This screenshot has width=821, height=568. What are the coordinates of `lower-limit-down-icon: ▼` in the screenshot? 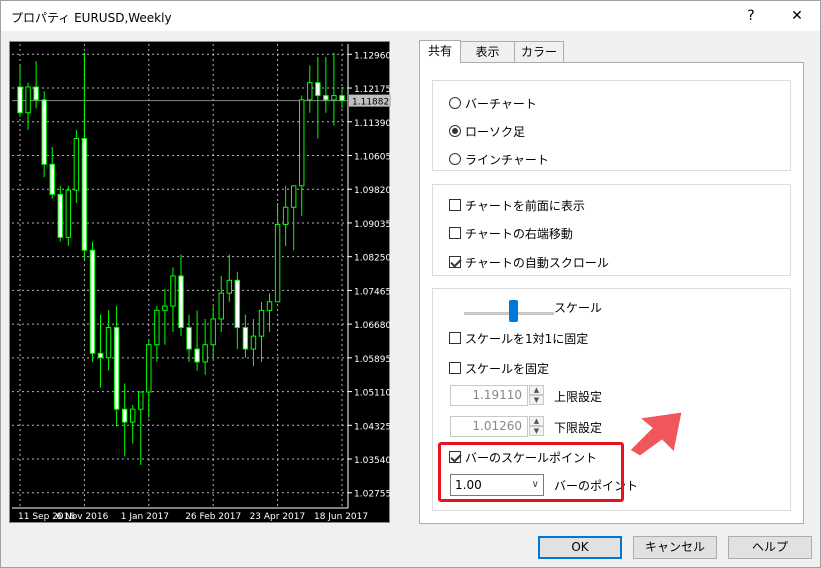 It's located at (536, 431).